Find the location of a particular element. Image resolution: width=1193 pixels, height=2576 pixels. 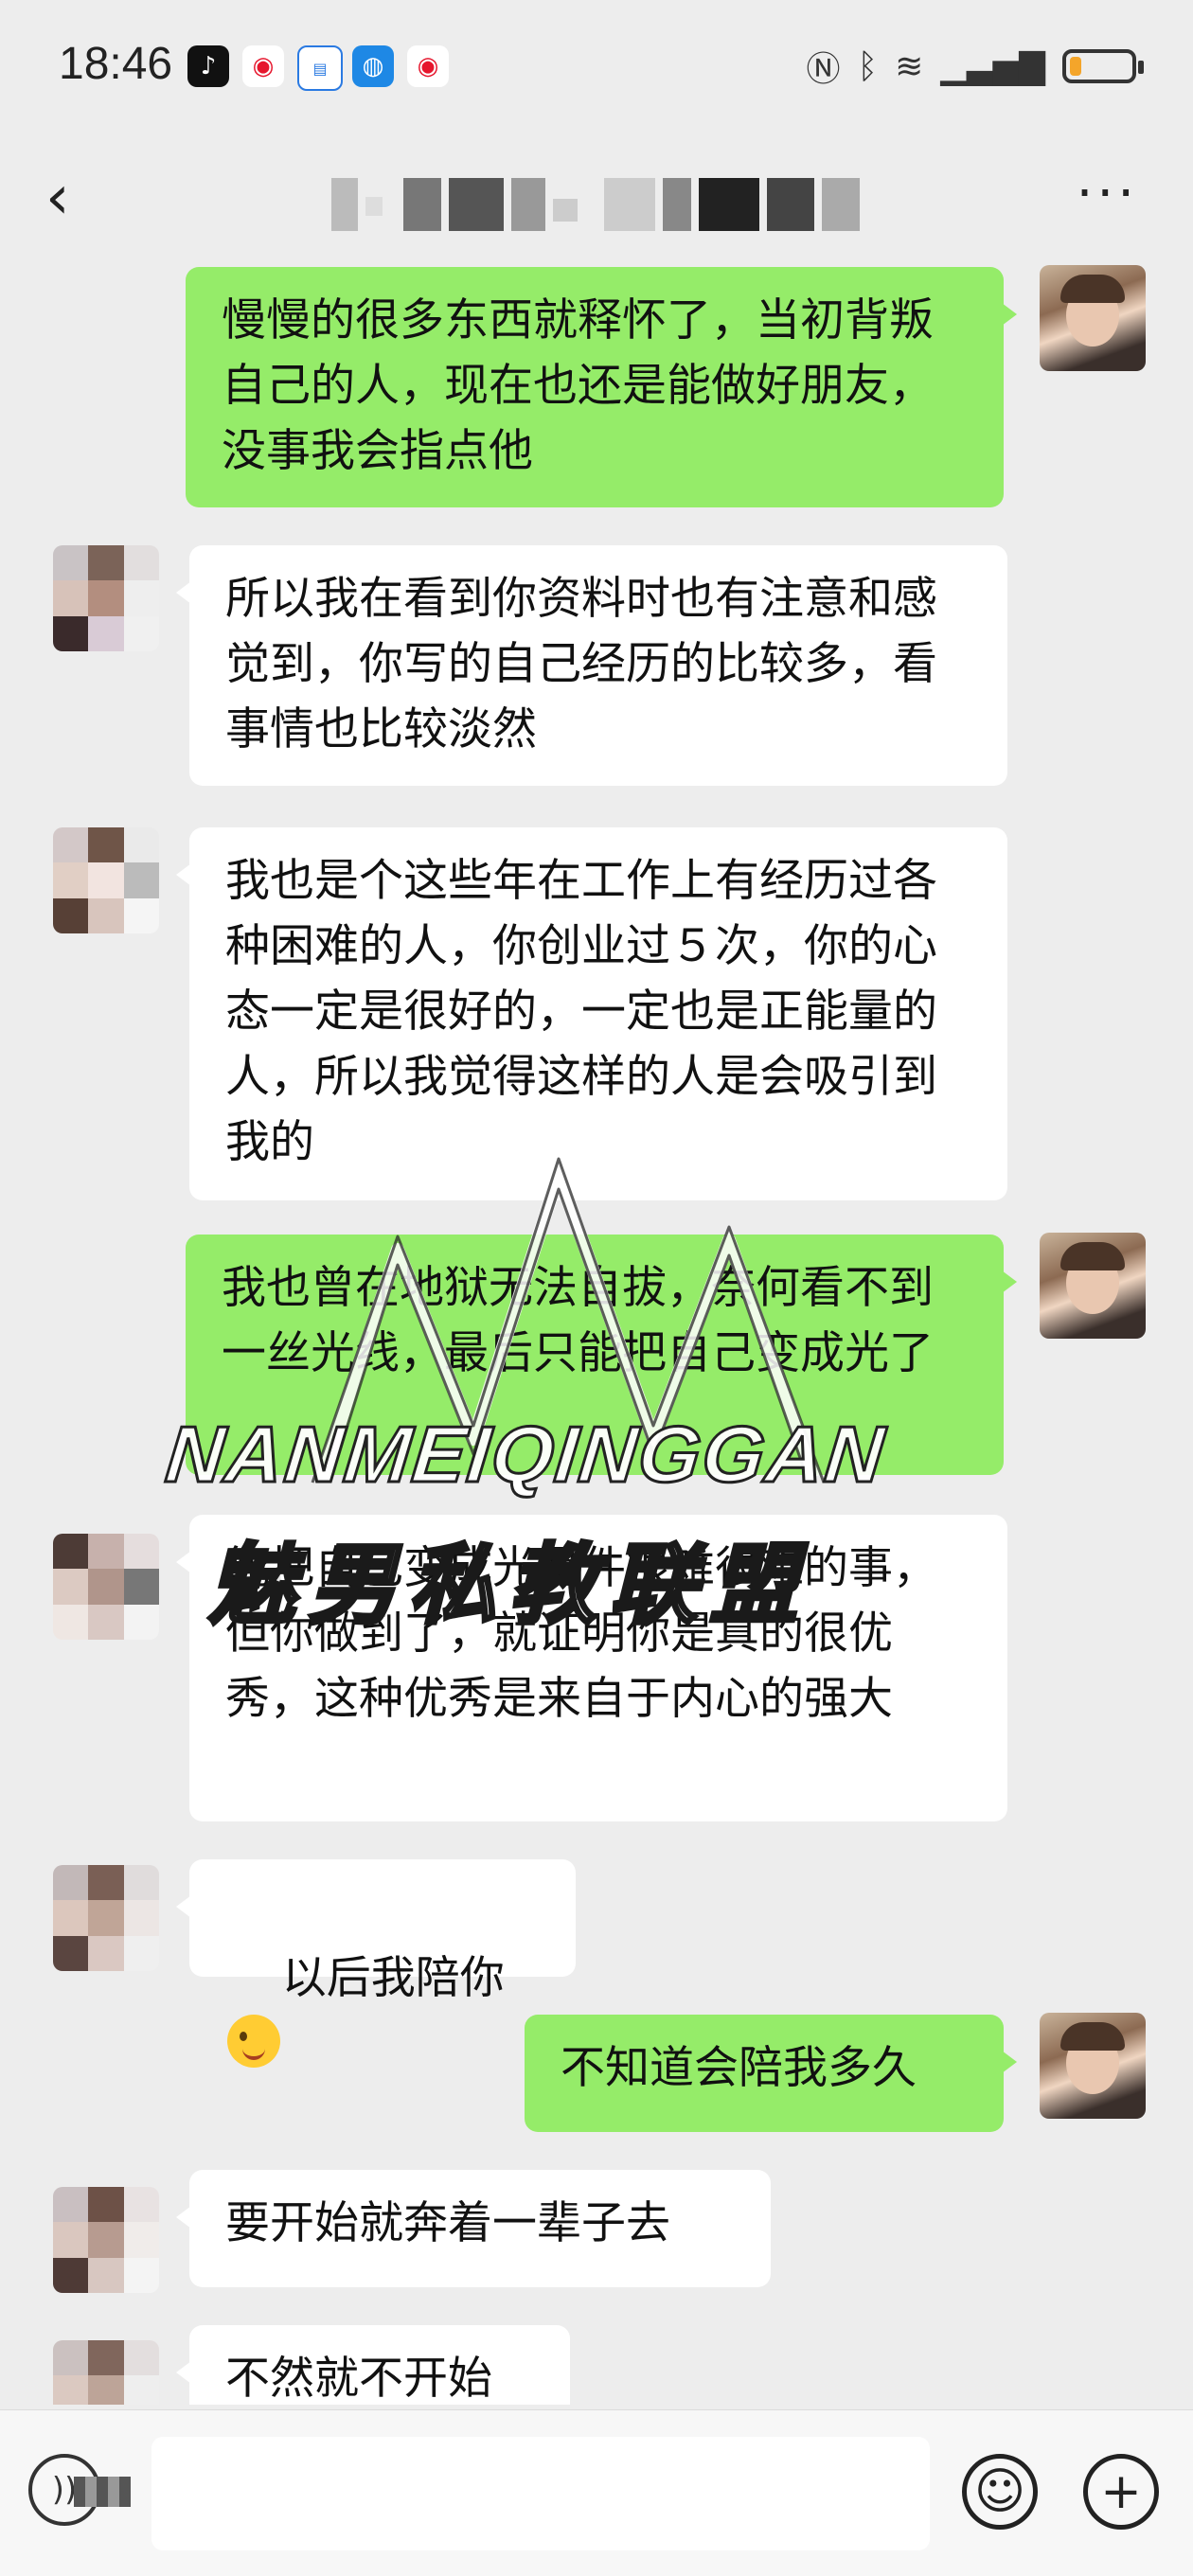

status-icons: Ⓝ ᛒ ≋ ▁▃▅▇ is located at coordinates (975, 67).